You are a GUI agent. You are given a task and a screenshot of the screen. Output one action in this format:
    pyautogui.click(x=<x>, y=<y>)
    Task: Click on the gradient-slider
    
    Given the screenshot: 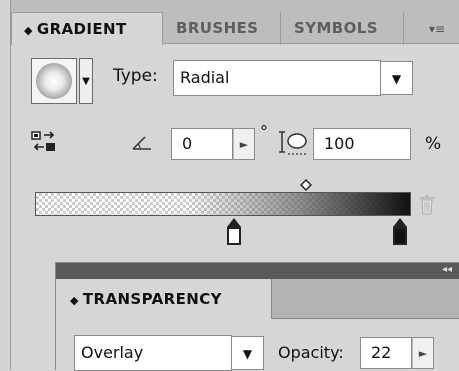 What is the action you would take?
    pyautogui.click(x=223, y=204)
    